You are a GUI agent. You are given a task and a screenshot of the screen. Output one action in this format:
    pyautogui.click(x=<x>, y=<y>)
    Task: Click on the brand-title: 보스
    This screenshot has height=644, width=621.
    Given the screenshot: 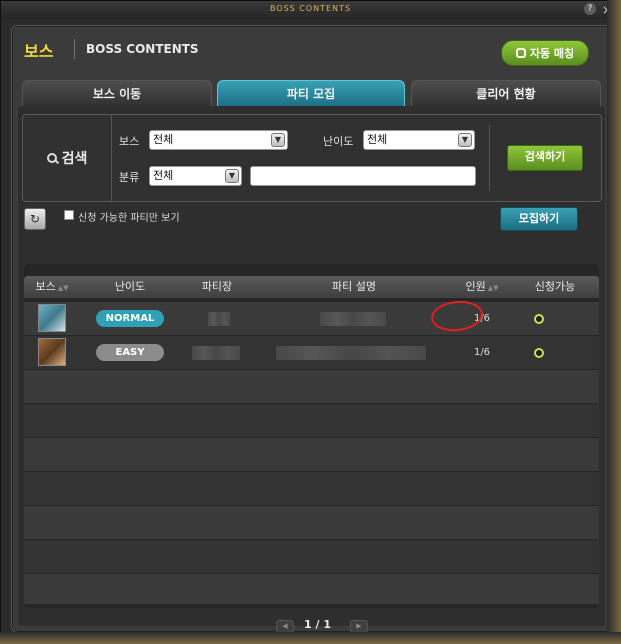 What is the action you would take?
    pyautogui.click(x=39, y=51)
    